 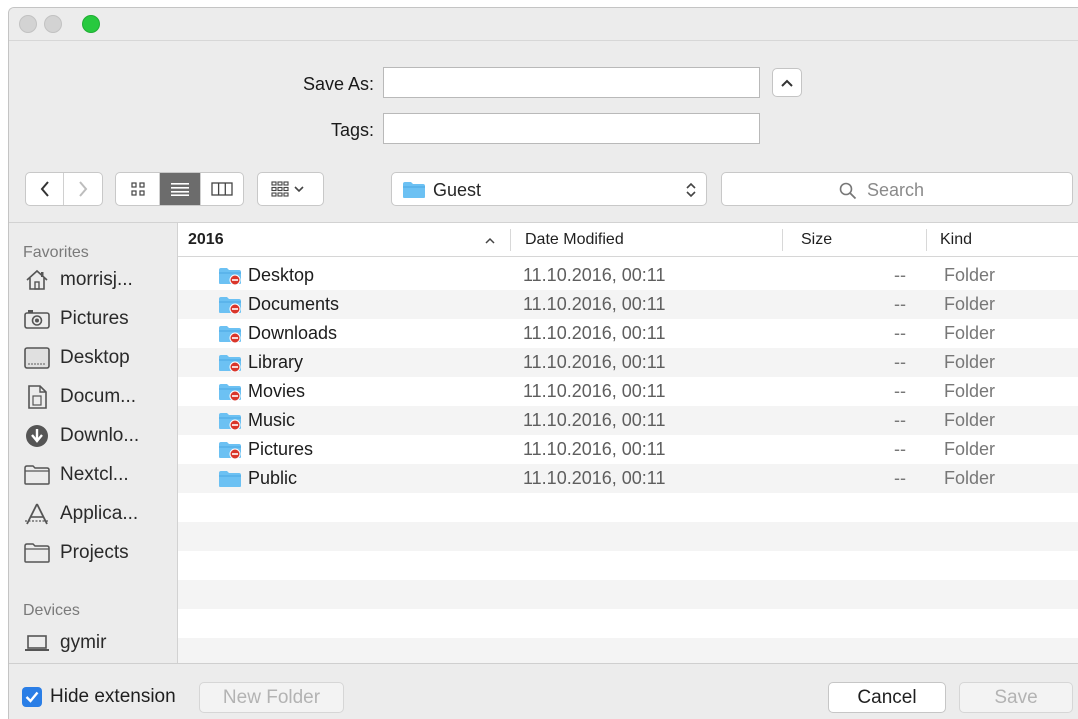 What do you see at coordinates (628, 478) in the screenshot?
I see `file-row: Public 11.10.2016, 00:11 -- Folder` at bounding box center [628, 478].